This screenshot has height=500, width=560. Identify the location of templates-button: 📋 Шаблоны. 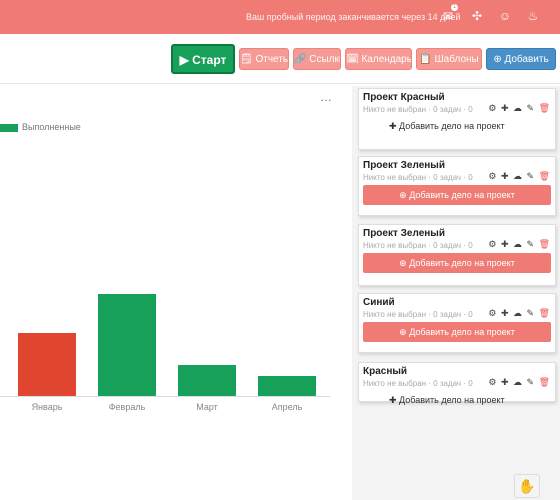
(449, 59).